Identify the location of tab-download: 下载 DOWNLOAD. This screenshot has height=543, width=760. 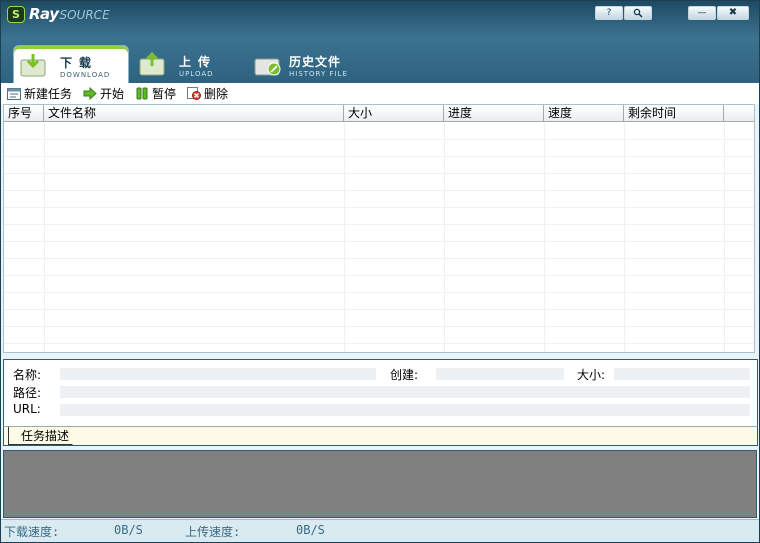
(71, 64).